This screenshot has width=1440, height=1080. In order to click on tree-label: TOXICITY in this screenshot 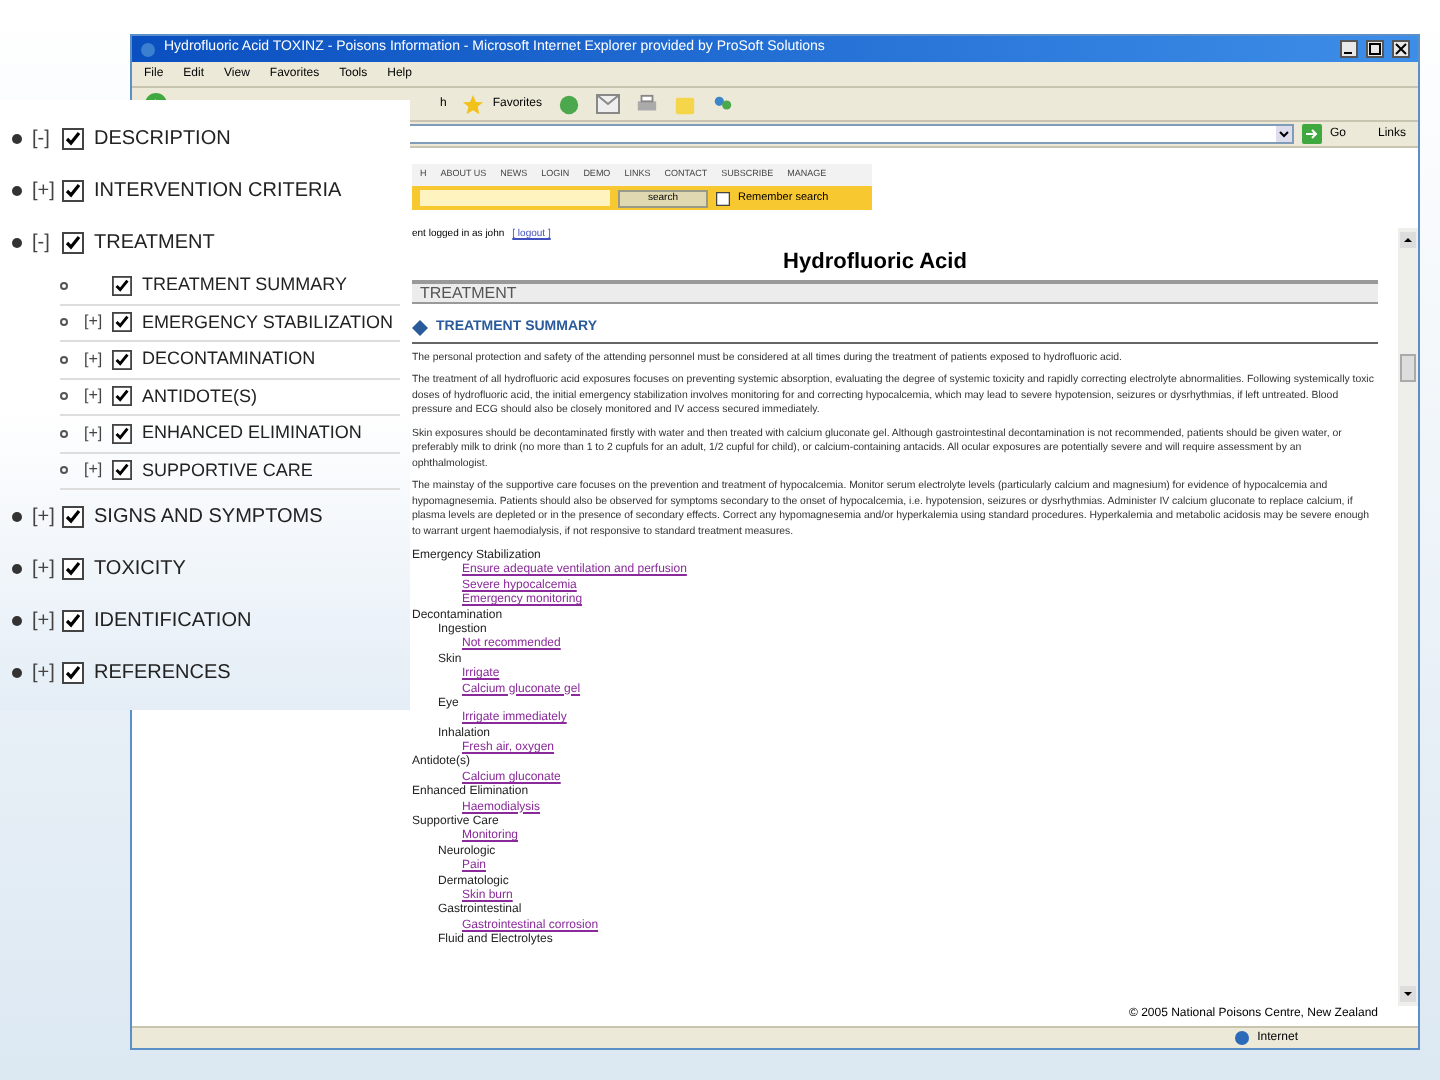, I will do `click(140, 569)`.